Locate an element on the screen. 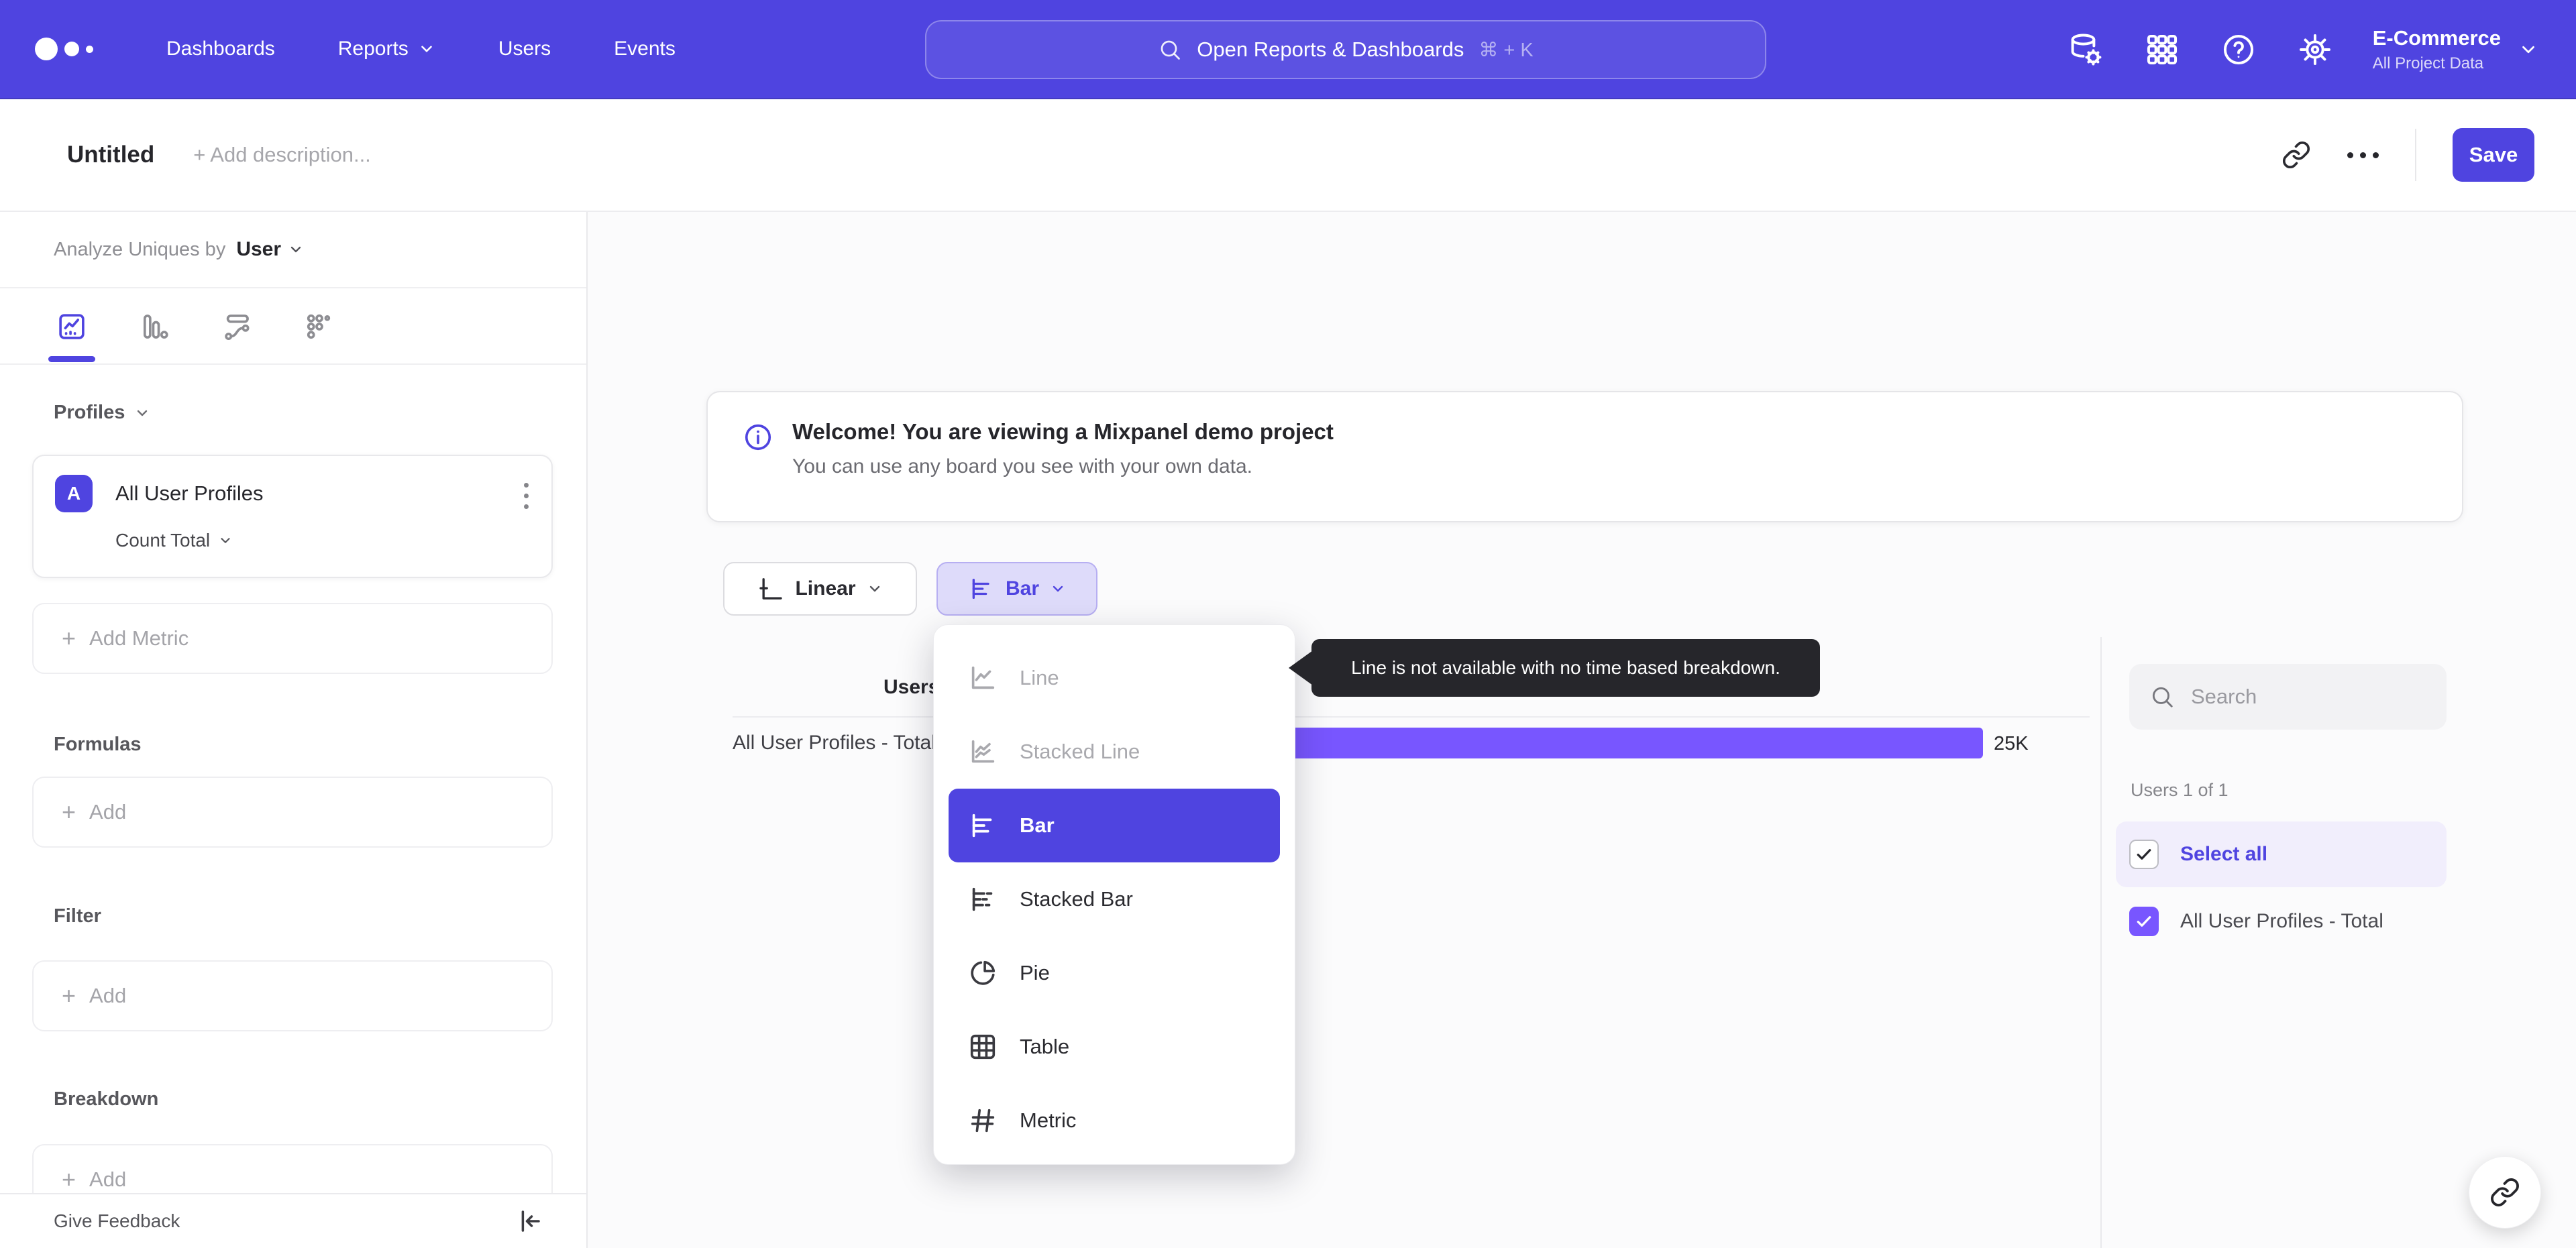  metric-card: A All User Profiles Count Total is located at coordinates (292, 516).